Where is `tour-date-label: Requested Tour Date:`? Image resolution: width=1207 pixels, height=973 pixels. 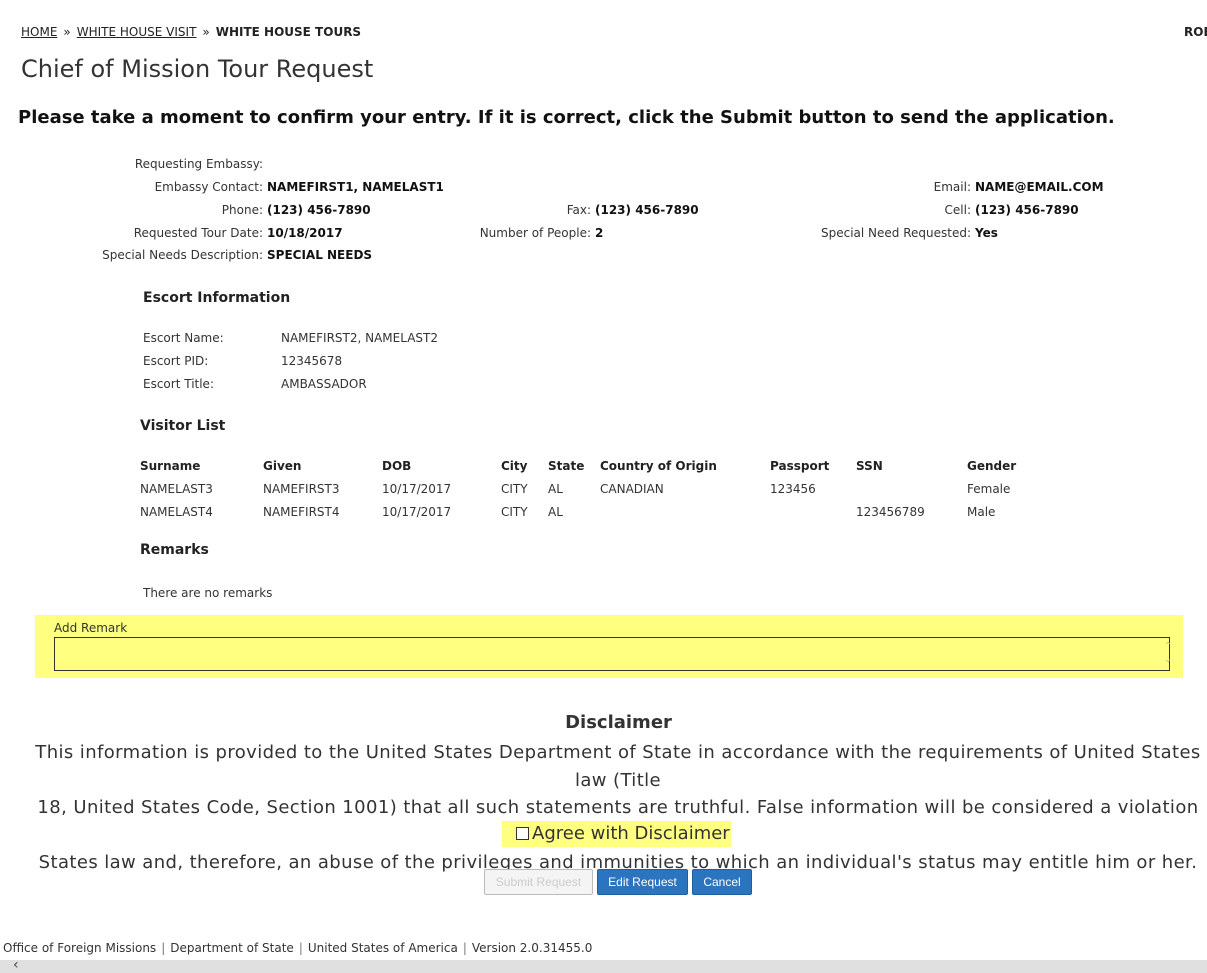
tour-date-label: Requested Tour Date: is located at coordinates (198, 233).